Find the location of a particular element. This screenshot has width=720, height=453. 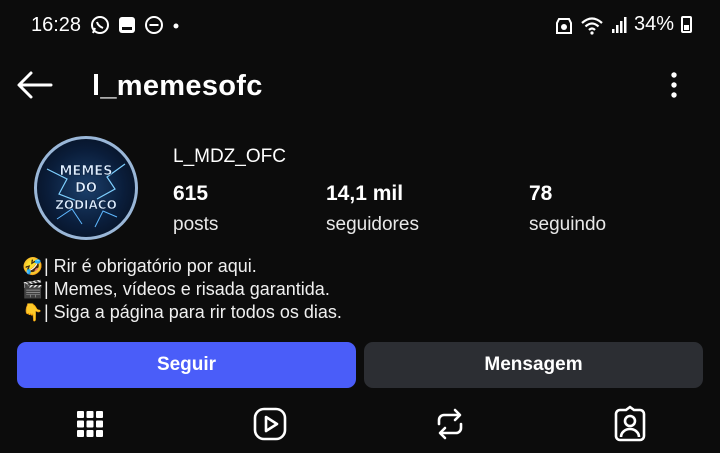

wifi-icon is located at coordinates (592, 25).